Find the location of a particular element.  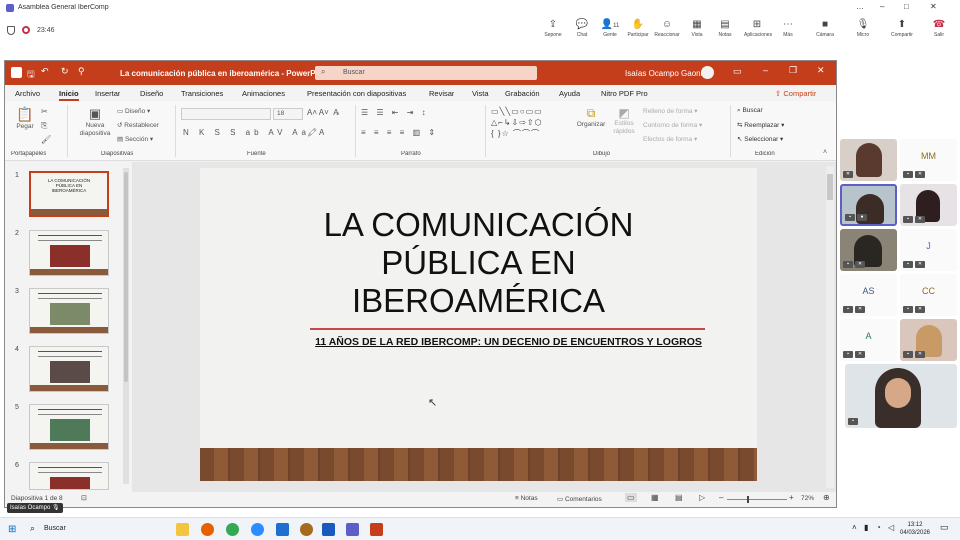

mic-button: 🎙 Micro is located at coordinates (863, 28).